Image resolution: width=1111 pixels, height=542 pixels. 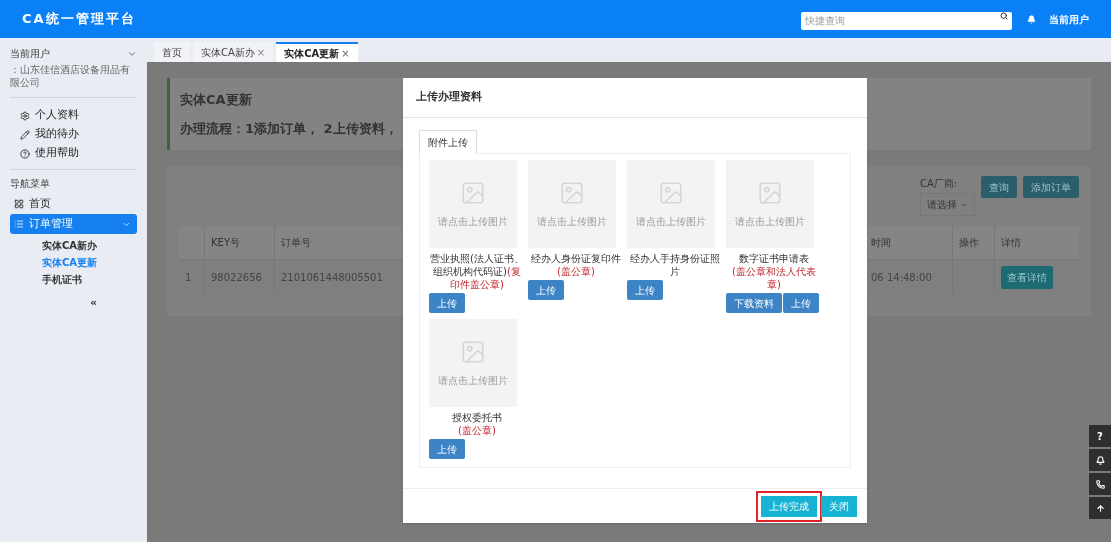 What do you see at coordinates (1069, 19) in the screenshot?
I see `user-menu: 当前用户` at bounding box center [1069, 19].